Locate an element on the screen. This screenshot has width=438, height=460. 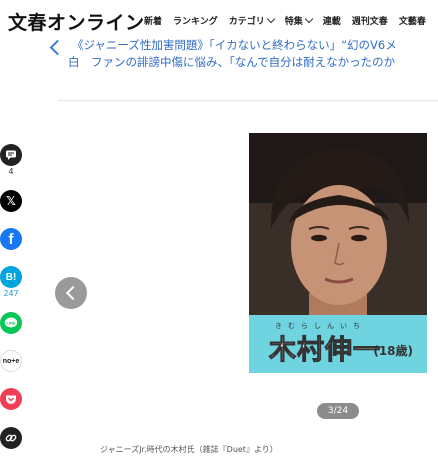
nav-weekly-bunshun: 週刊文春 is located at coordinates (370, 20).